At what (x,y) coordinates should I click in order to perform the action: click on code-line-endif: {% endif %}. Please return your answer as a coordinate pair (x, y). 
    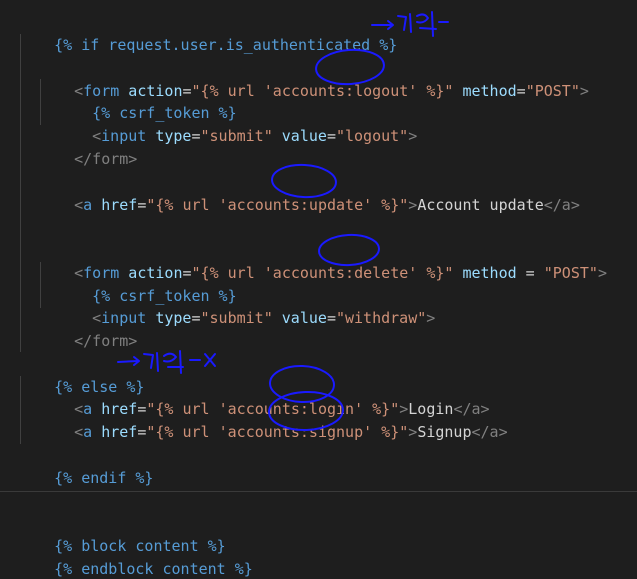
    Looking at the image, I should click on (85, 465).